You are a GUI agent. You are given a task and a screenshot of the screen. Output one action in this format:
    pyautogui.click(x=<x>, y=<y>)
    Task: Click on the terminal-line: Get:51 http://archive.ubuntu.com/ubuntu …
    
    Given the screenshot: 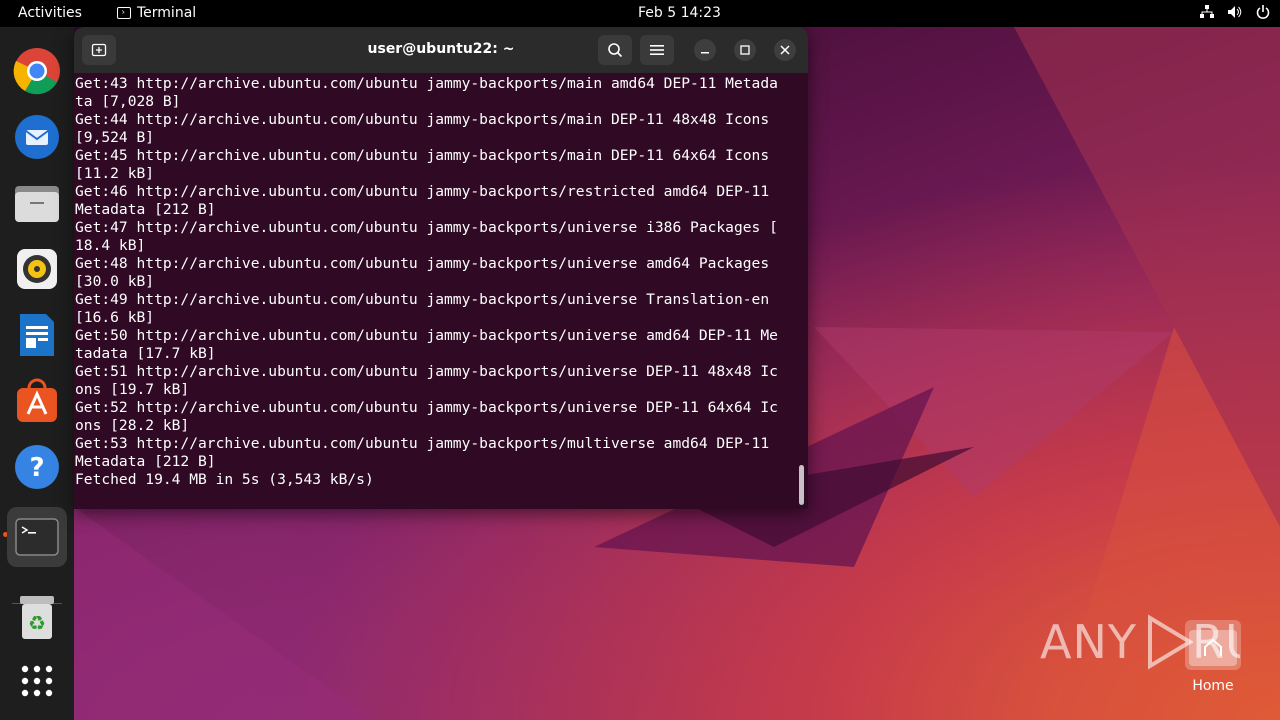 What is the action you would take?
    pyautogui.click(x=426, y=371)
    